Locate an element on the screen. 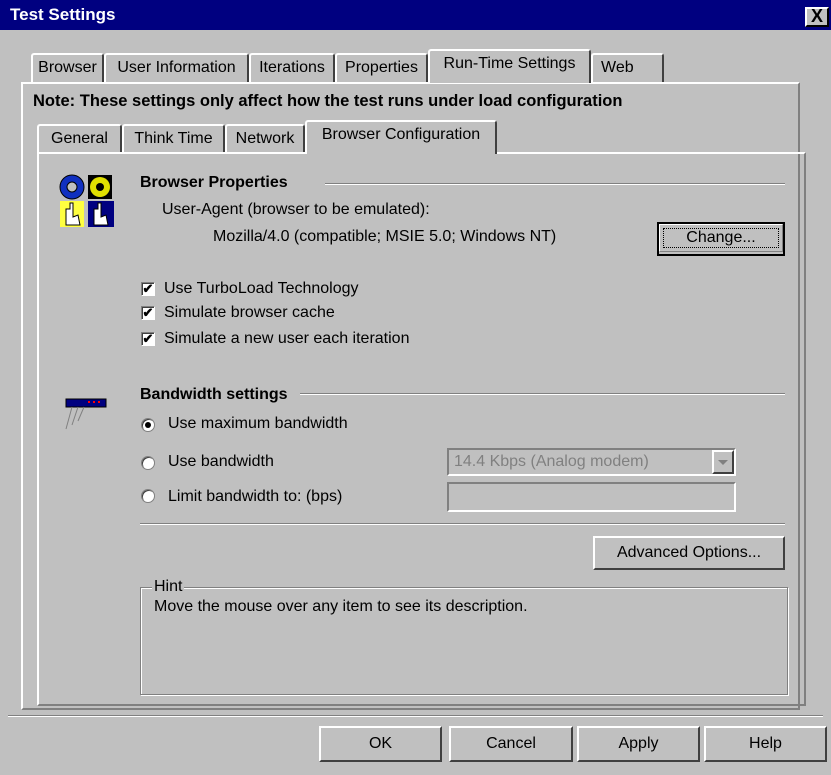 The height and width of the screenshot is (775, 831). subtab-network: Network is located at coordinates (265, 139).